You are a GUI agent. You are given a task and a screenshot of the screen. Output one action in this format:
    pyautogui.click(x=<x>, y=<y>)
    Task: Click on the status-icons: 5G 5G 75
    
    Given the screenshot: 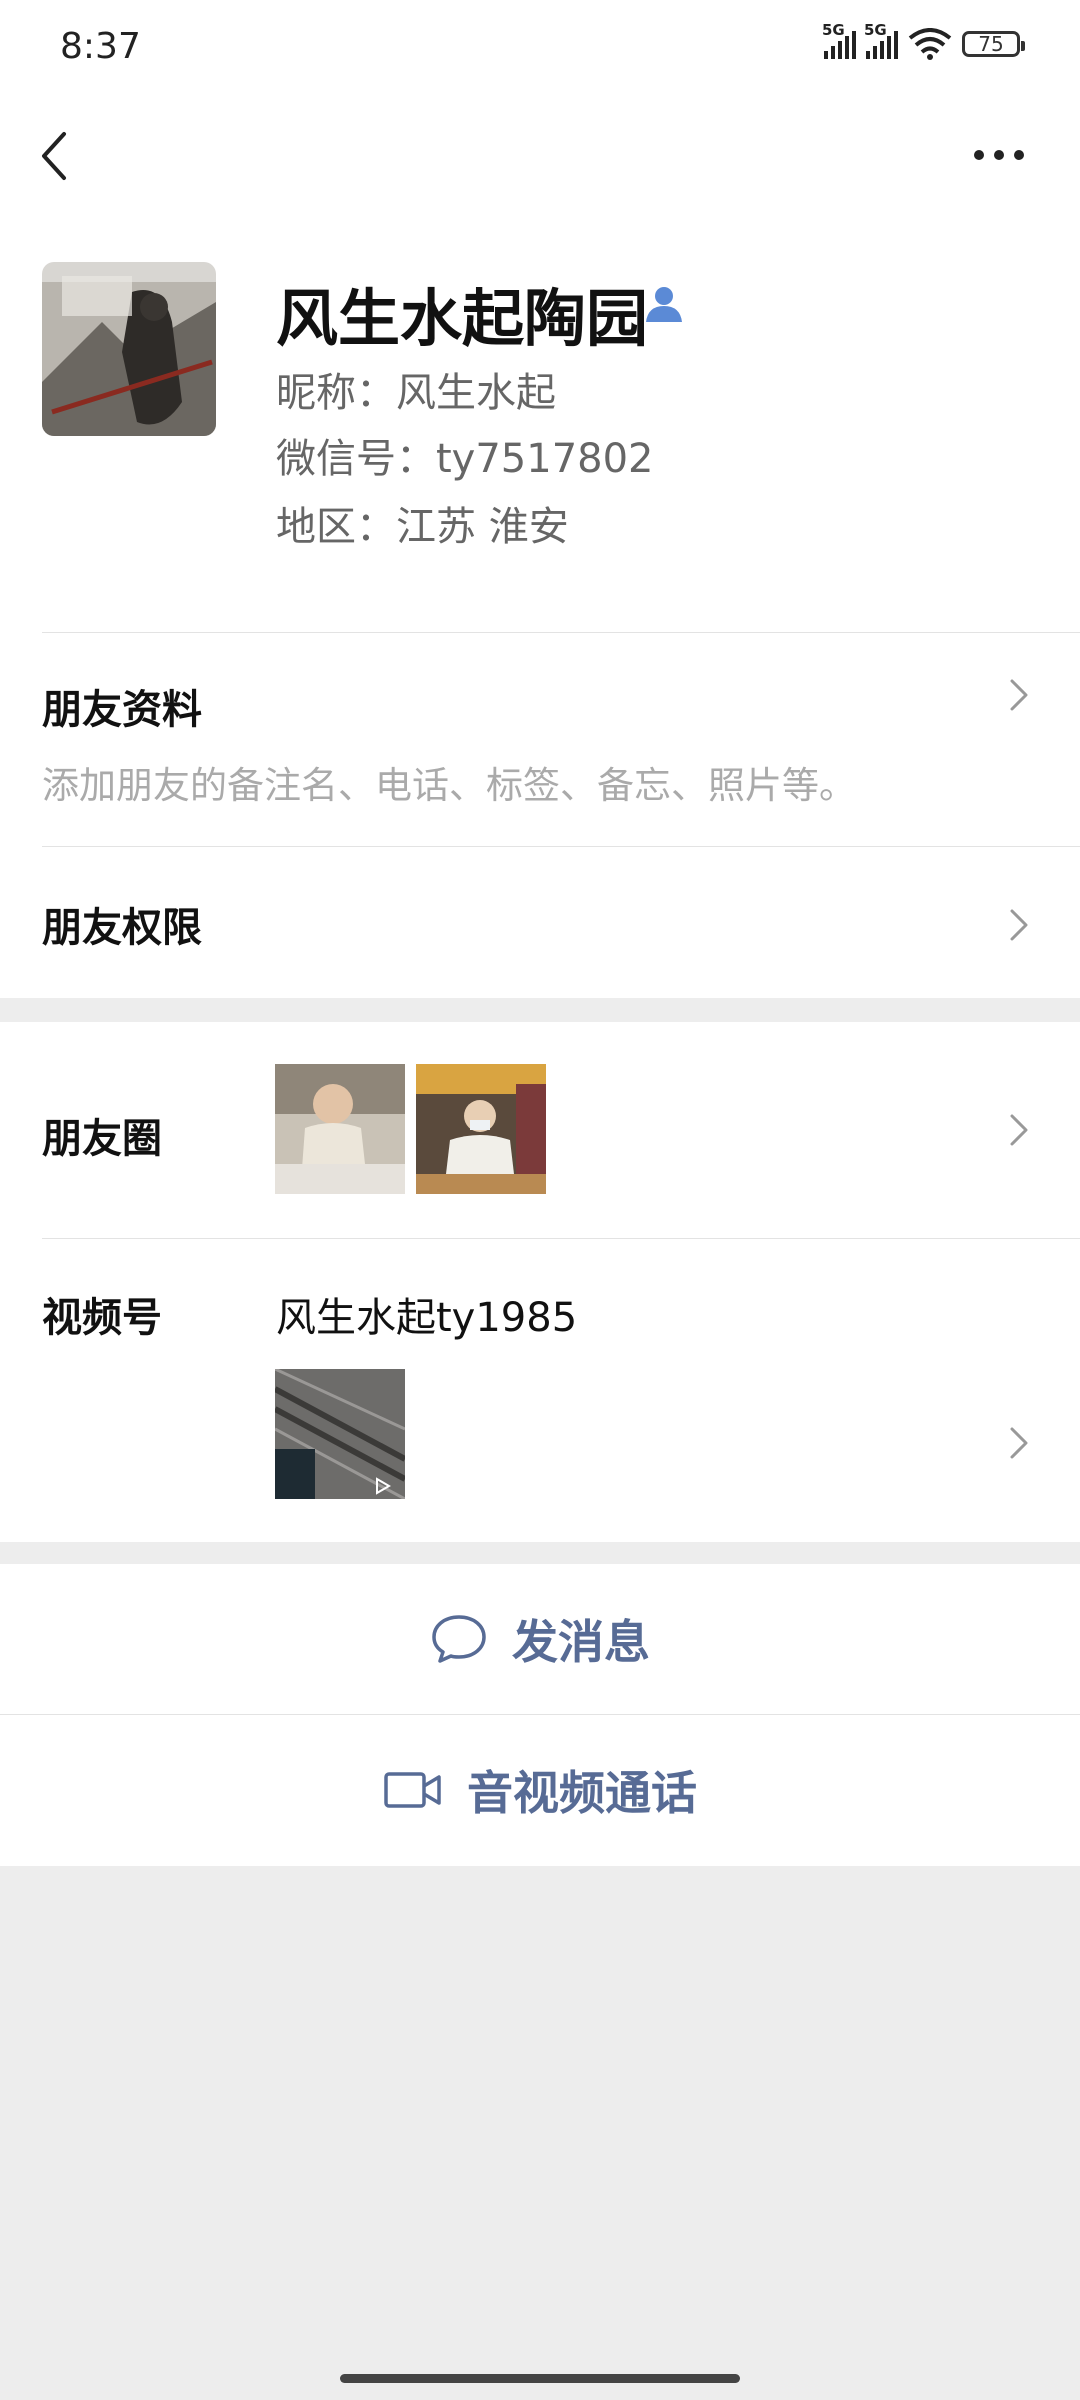 What is the action you would take?
    pyautogui.click(x=923, y=40)
    